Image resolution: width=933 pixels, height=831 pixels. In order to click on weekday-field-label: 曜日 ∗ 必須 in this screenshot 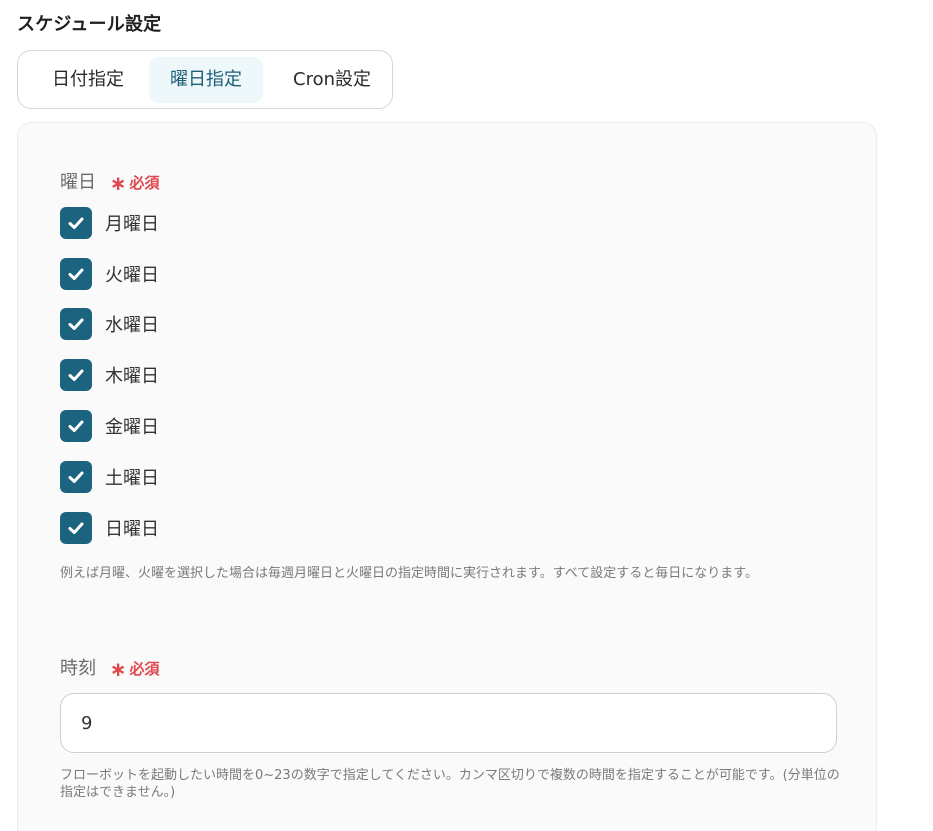, I will do `click(110, 181)`.